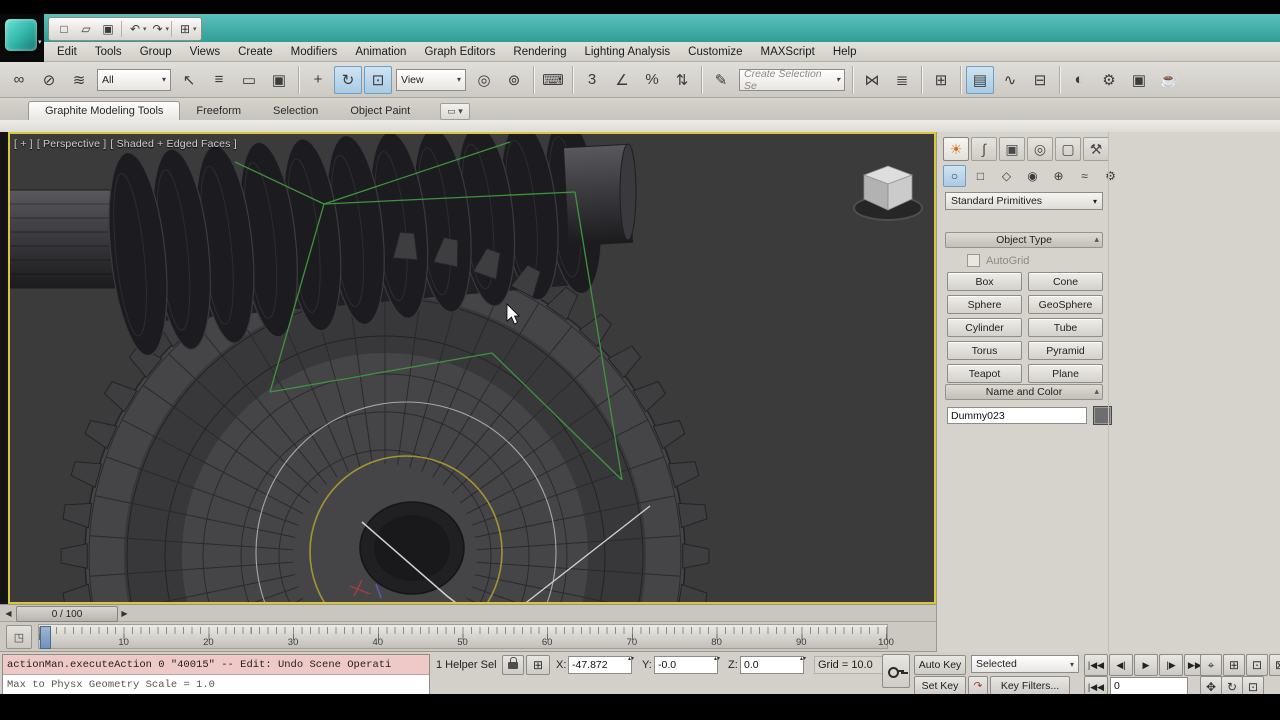 Image resolution: width=1280 pixels, height=720 pixels. What do you see at coordinates (455, 111) in the screenshot?
I see `ribbon-minimize-button: ▭ ▾` at bounding box center [455, 111].